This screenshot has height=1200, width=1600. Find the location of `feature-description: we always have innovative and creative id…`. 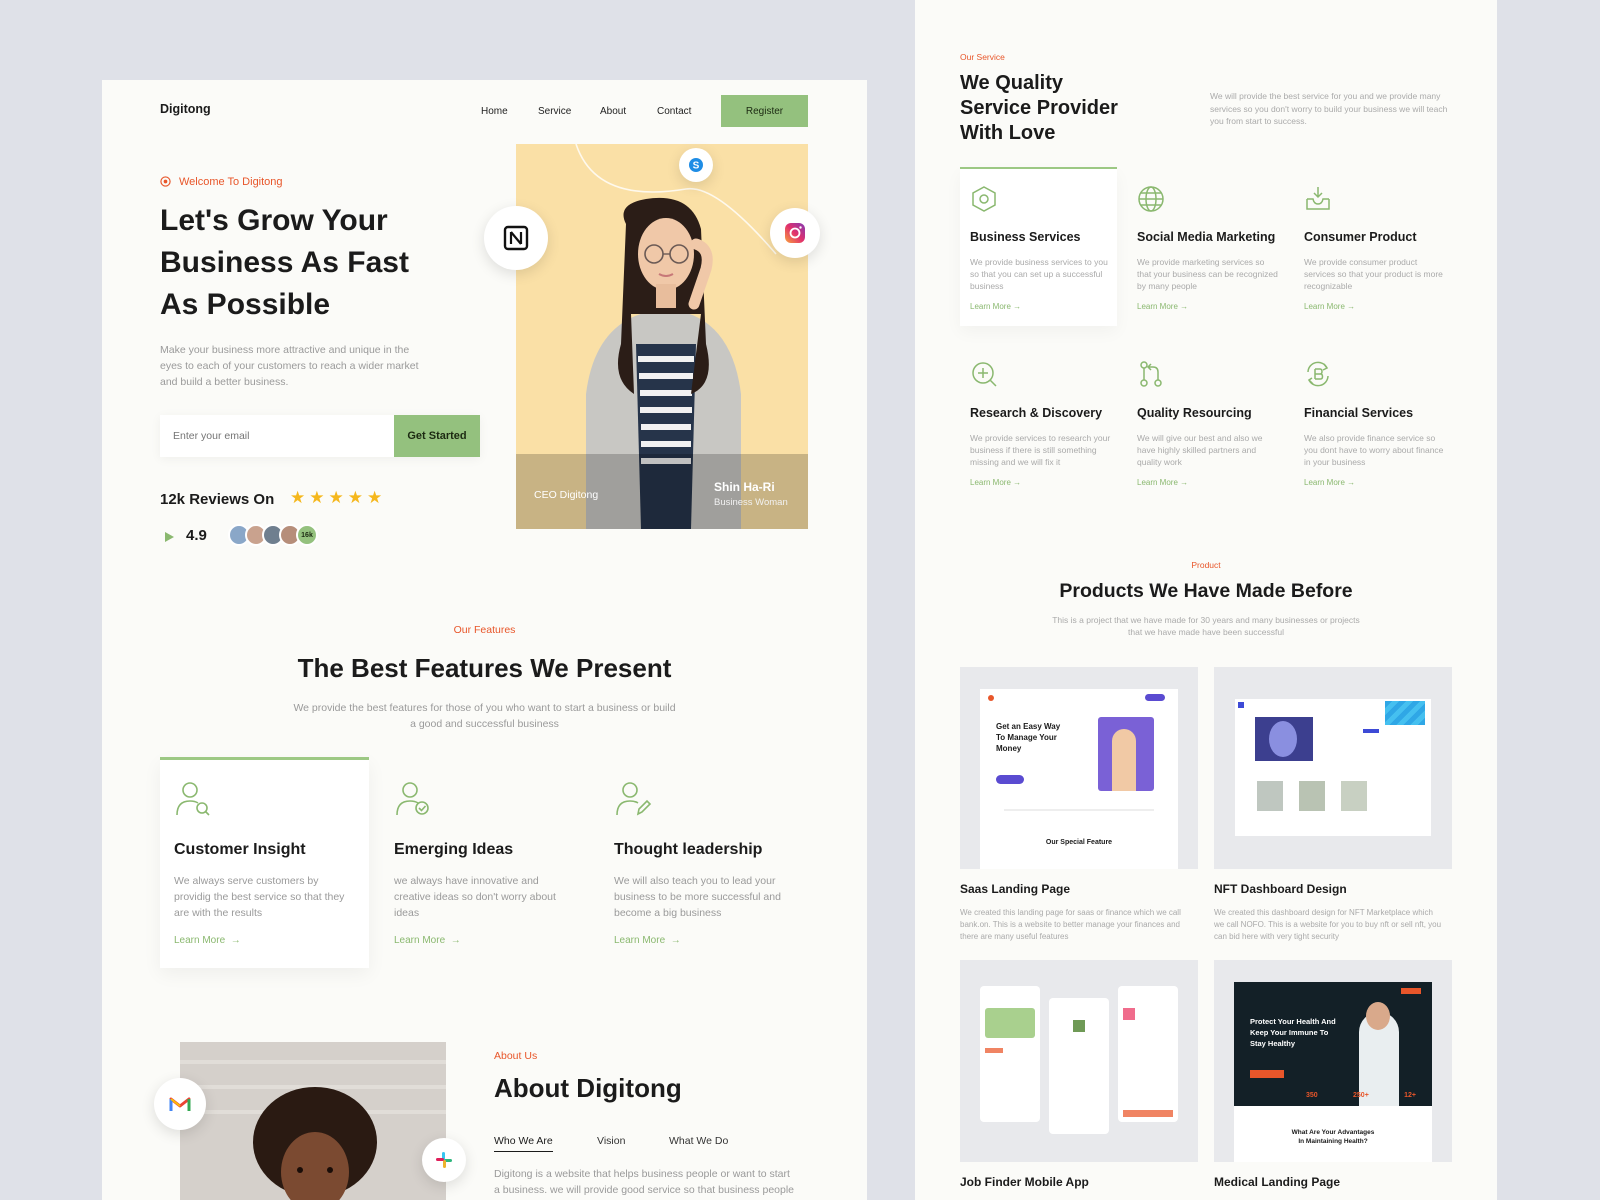

feature-description: we always have innovative and creative id… is located at coordinates (475, 897).